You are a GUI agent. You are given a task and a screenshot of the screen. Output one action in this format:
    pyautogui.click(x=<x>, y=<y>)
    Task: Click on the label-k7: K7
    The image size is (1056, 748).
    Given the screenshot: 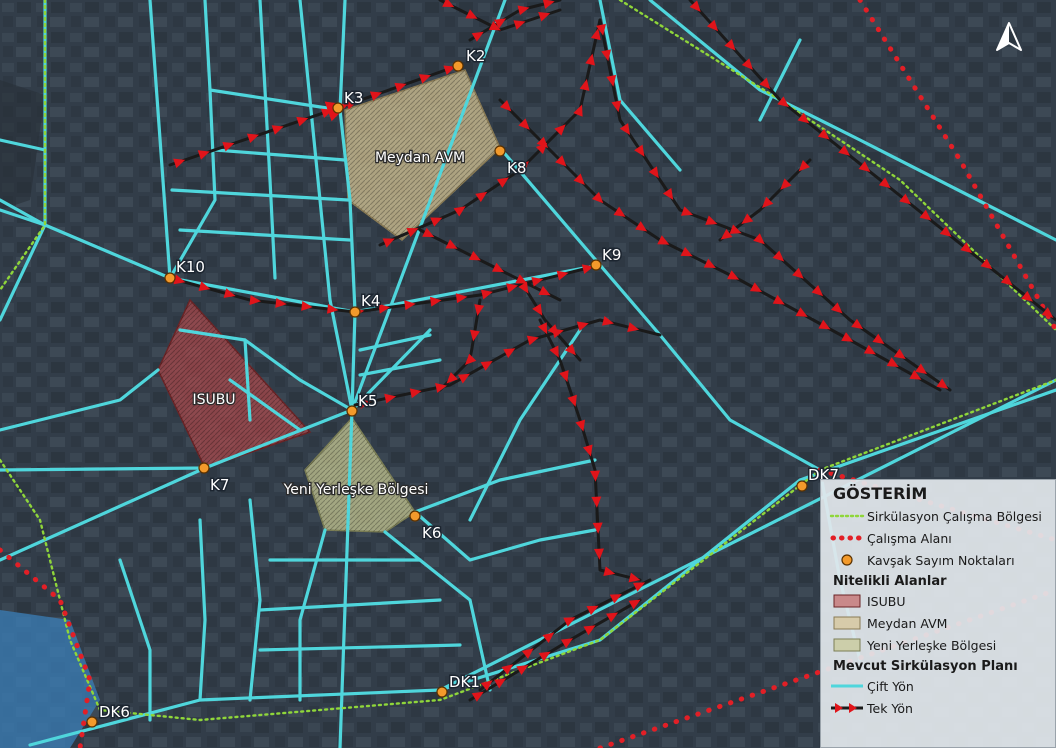 What is the action you would take?
    pyautogui.click(x=219, y=485)
    